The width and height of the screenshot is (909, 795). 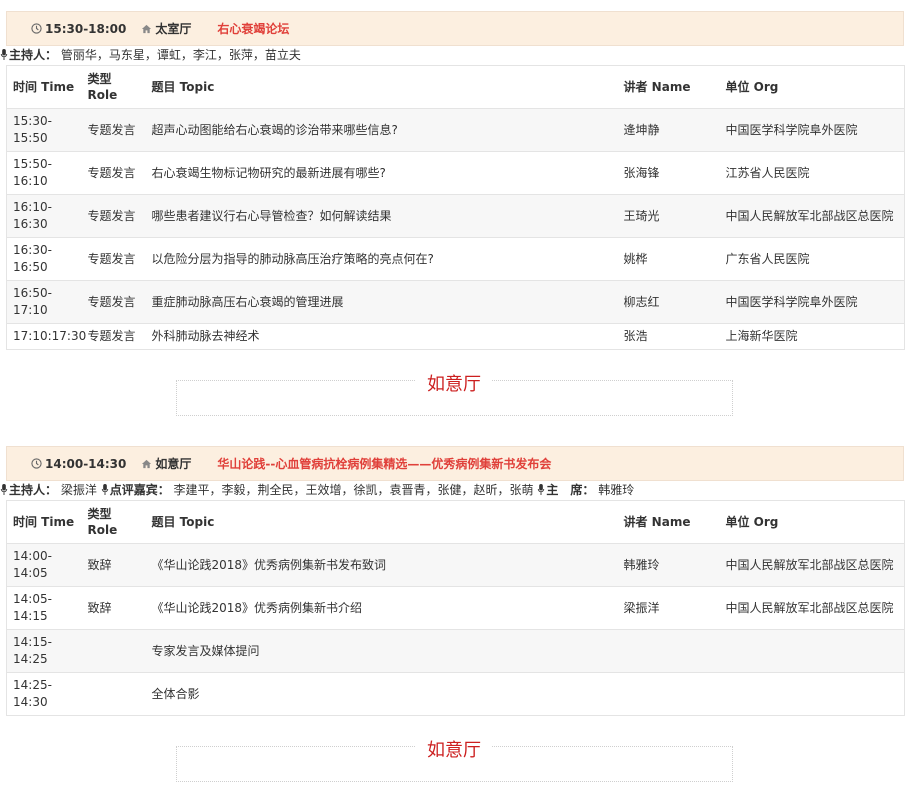 What do you see at coordinates (668, 259) in the screenshot?
I see `cell-speaker: 姚桦` at bounding box center [668, 259].